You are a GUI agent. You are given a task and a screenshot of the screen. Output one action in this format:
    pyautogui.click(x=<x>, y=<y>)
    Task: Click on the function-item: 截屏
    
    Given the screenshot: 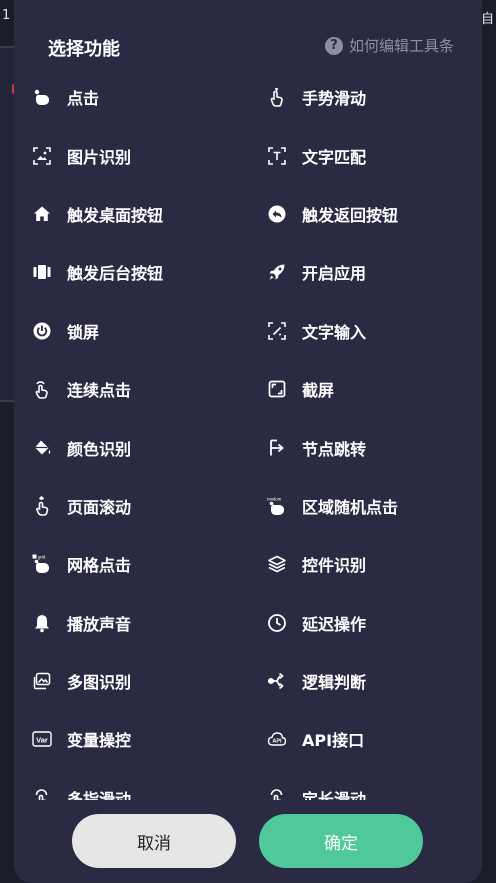 What is the action you would take?
    pyautogui.click(x=365, y=389)
    